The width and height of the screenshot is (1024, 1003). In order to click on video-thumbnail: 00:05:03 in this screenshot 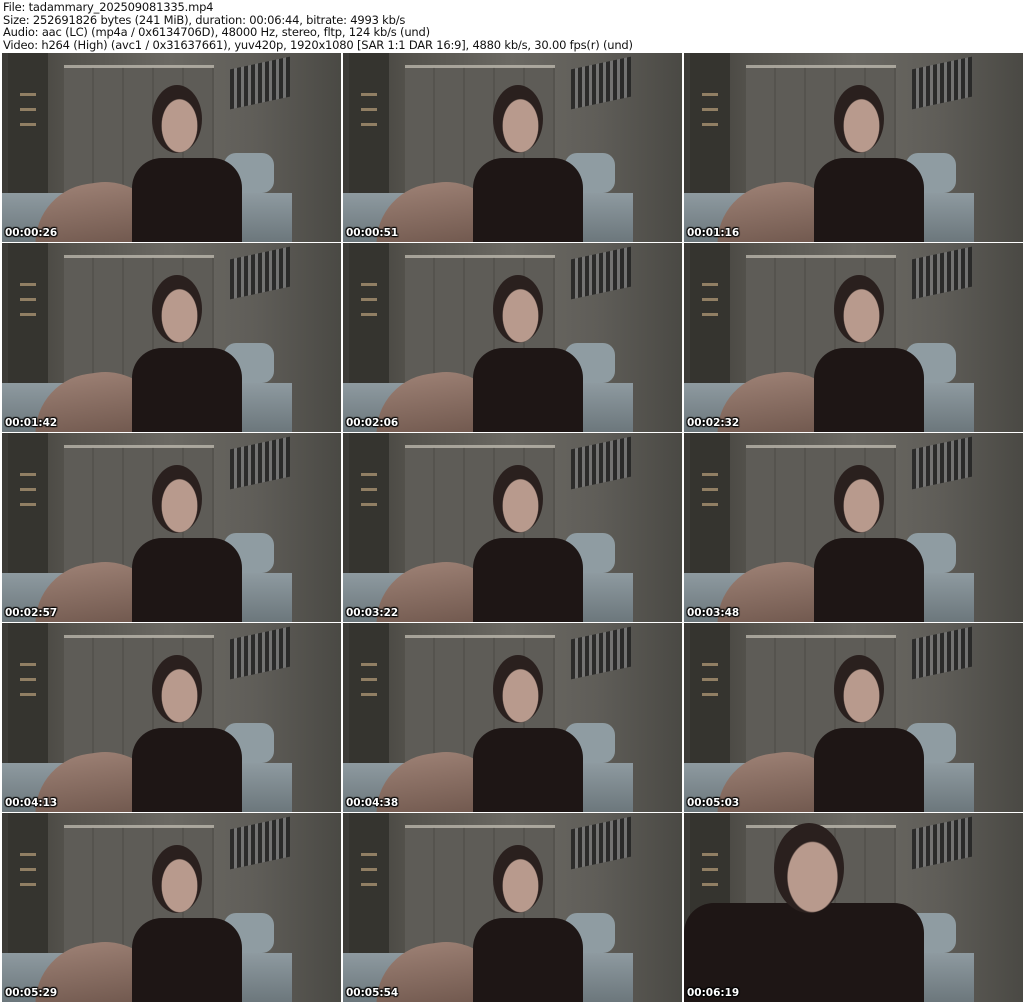, I will do `click(853, 717)`.